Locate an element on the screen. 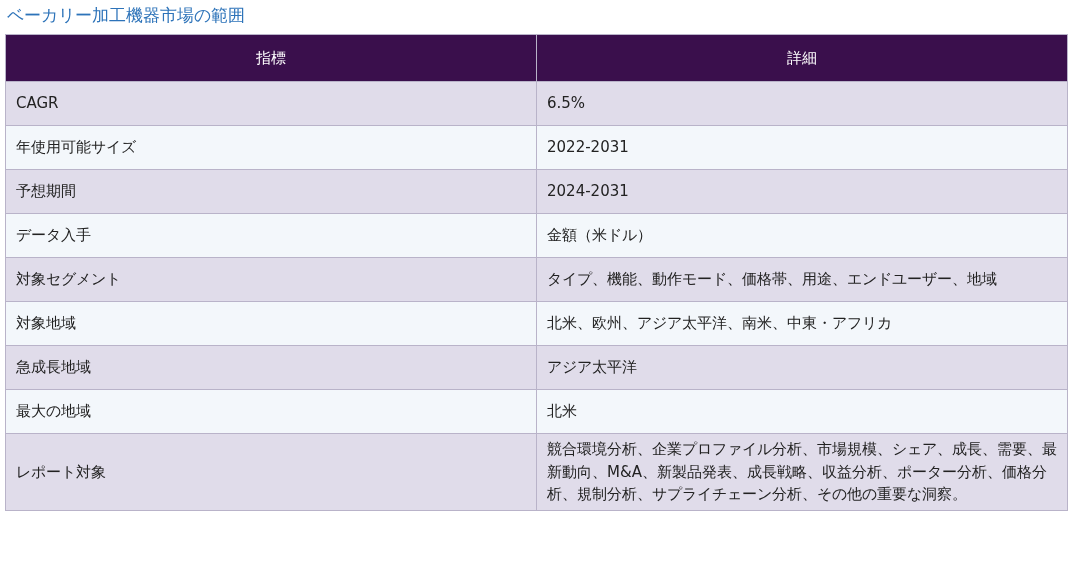 The image size is (1075, 564). table-cell: 2022-2031 is located at coordinates (802, 147).